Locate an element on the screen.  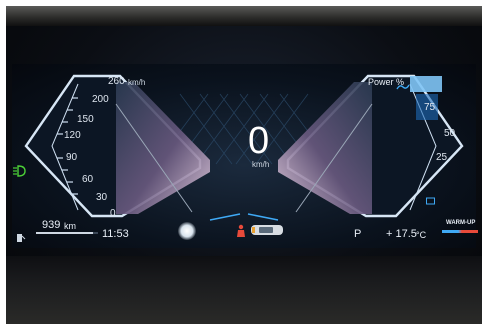
power-tick-25: 25 is located at coordinates (442, 157).